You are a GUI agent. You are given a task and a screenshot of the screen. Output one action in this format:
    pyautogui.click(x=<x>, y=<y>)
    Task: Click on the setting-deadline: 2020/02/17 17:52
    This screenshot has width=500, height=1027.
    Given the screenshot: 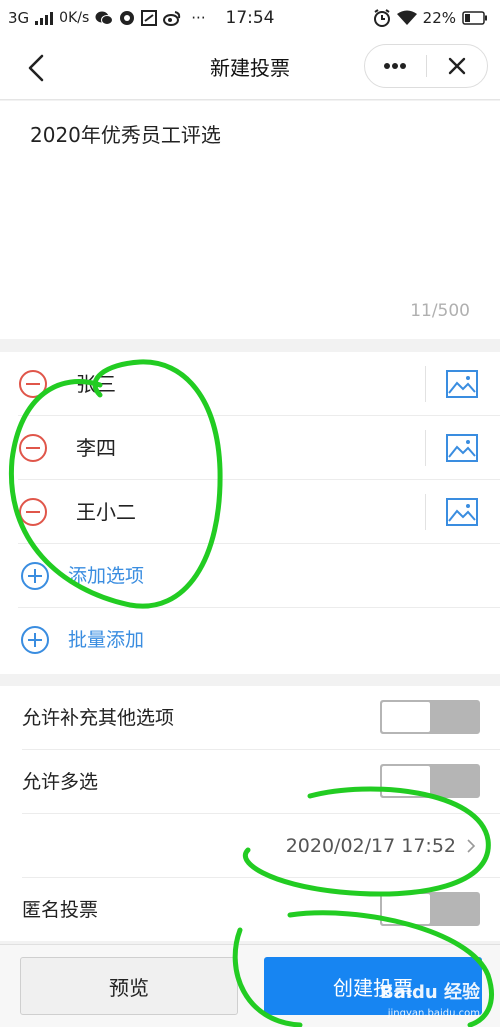 What is the action you would take?
    pyautogui.click(x=261, y=846)
    